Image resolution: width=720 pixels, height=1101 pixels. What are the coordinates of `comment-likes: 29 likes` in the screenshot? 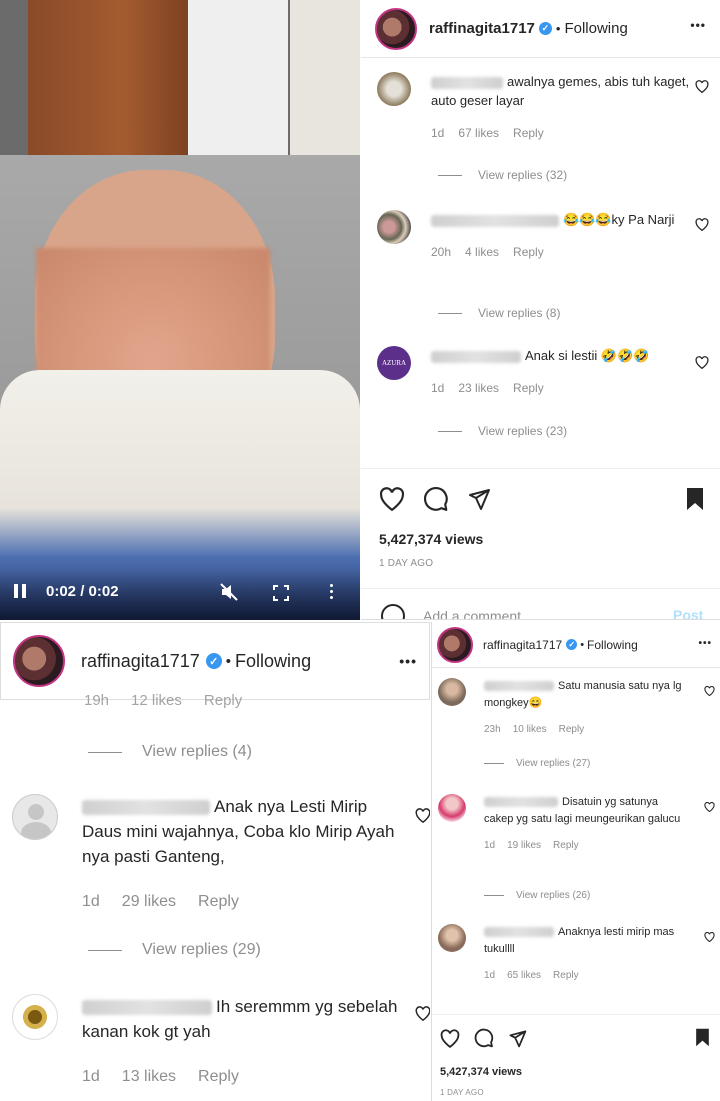 It's located at (149, 902).